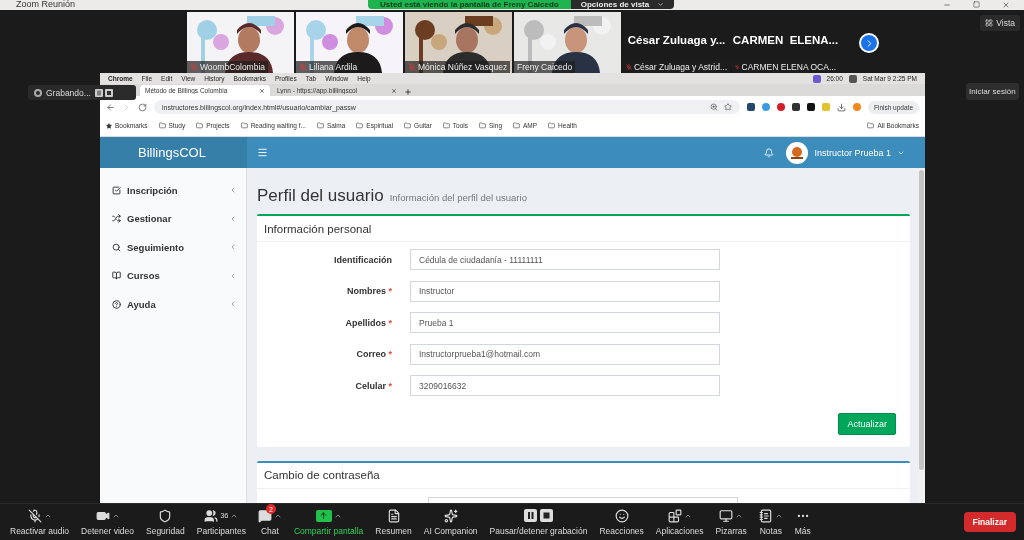 This screenshot has width=1024, height=540. I want to click on help-icon, so click(116, 304).